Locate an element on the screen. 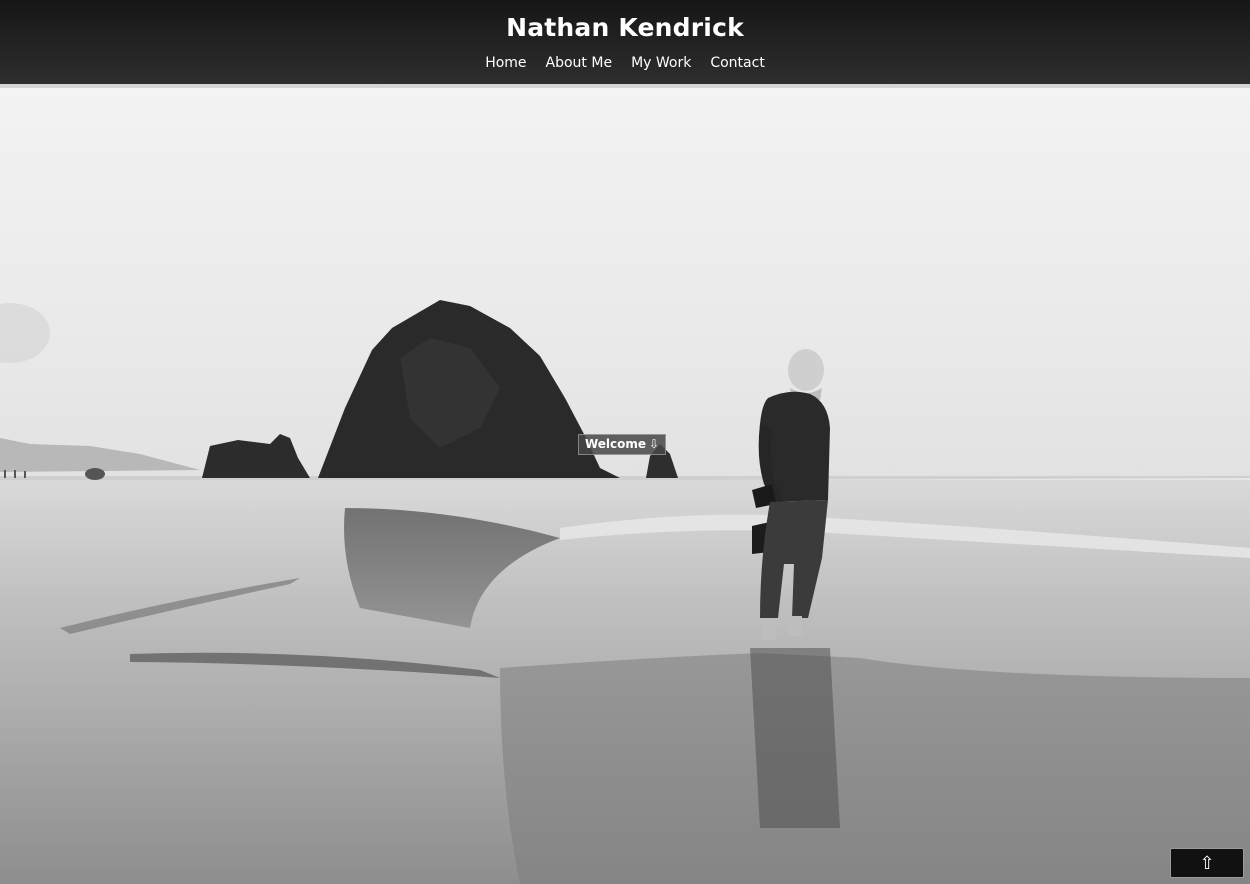 The height and width of the screenshot is (884, 1250). nav-contact-link: Contact is located at coordinates (737, 63).